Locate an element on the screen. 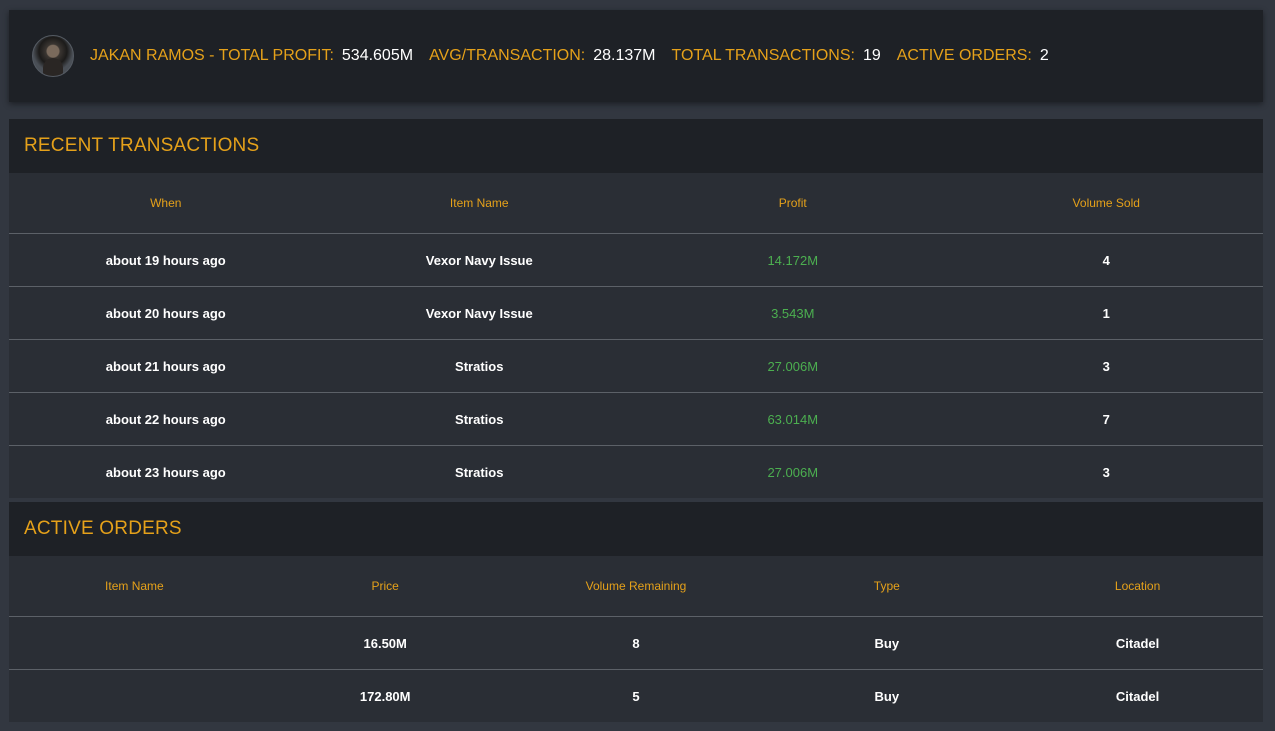  total-profit-value: 534.605M is located at coordinates (377, 55).